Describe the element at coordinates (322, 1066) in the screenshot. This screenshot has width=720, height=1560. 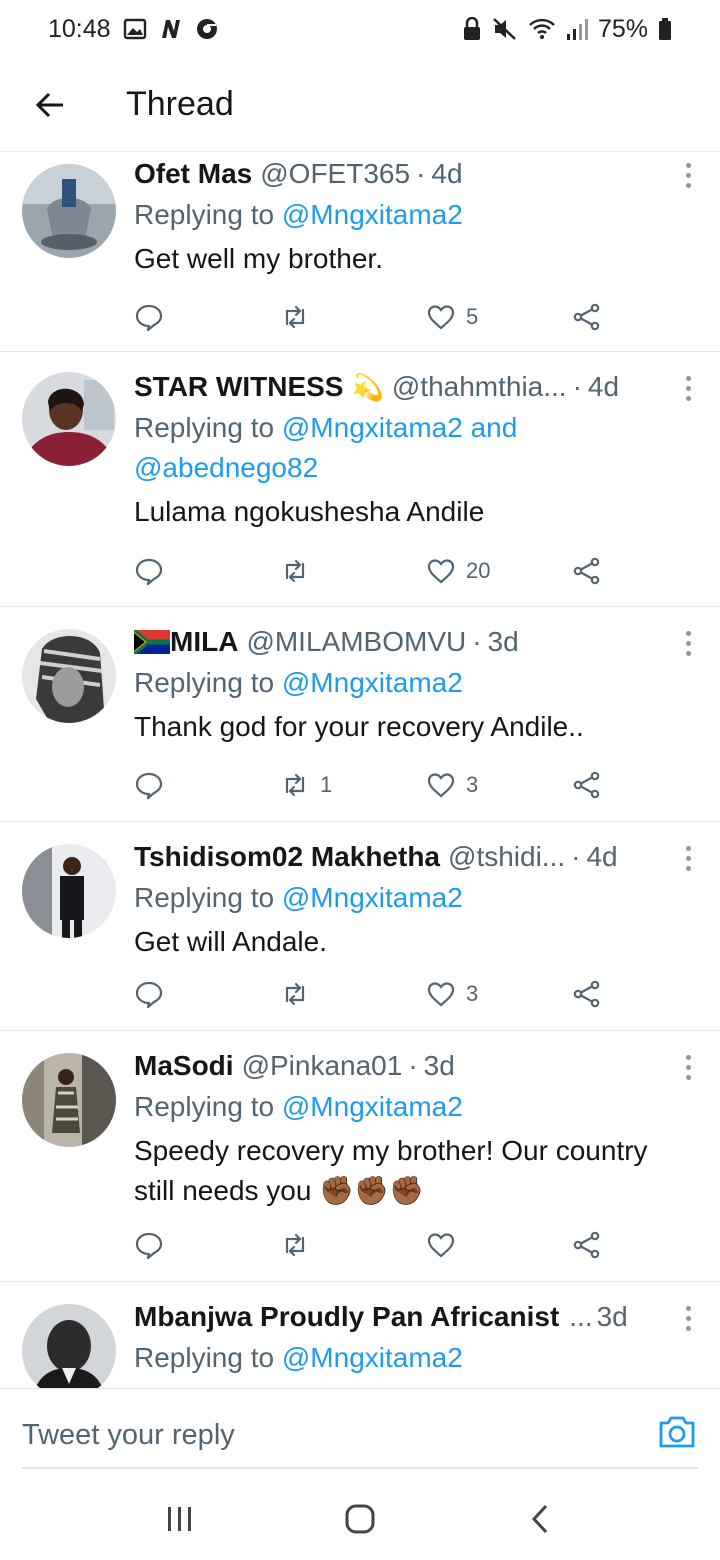
I see `handle: @Pinkana01` at that location.